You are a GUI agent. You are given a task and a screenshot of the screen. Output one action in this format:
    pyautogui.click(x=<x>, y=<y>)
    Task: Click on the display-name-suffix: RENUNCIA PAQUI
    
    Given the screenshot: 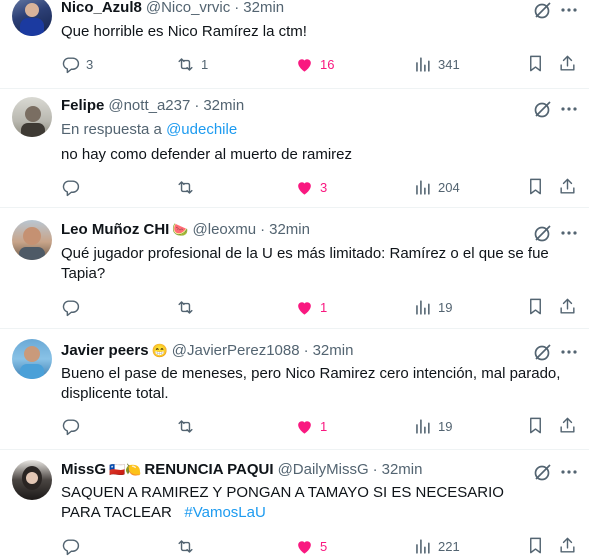 What is the action you would take?
    pyautogui.click(x=208, y=469)
    